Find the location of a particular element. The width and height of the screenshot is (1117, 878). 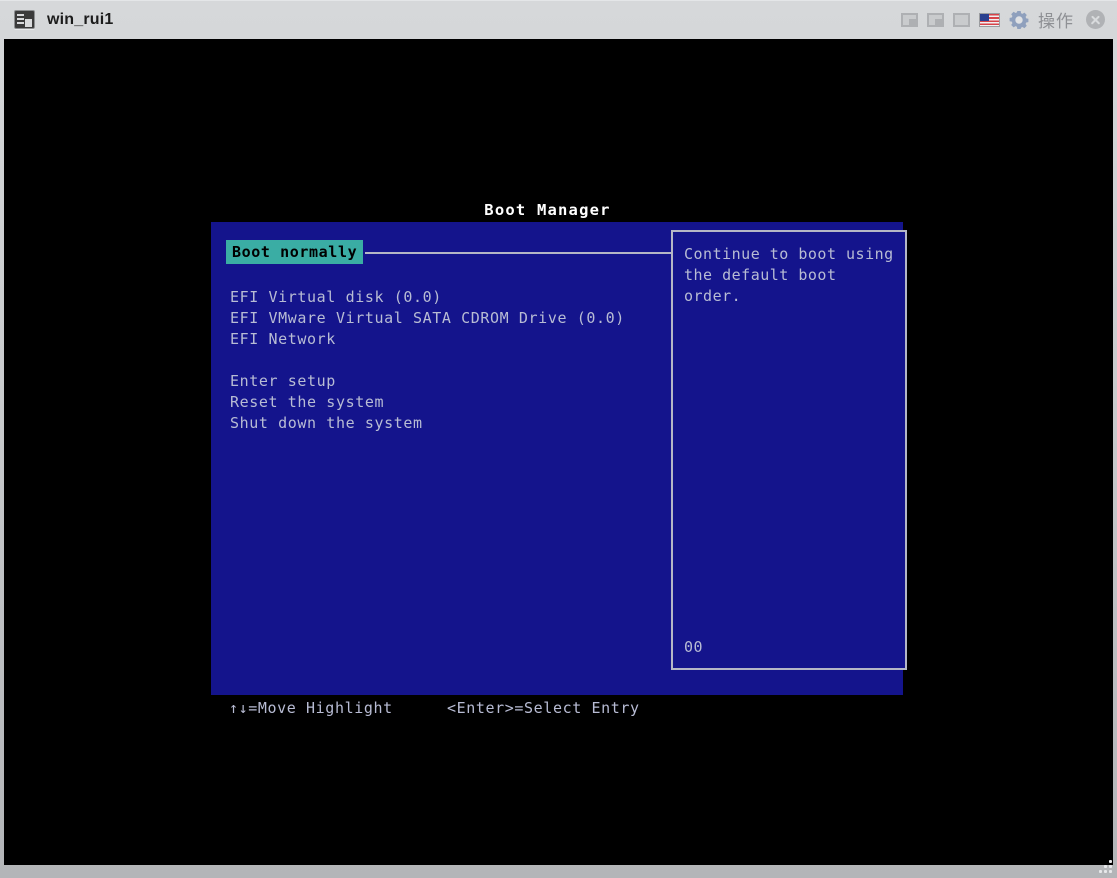

resize-grip is located at coordinates (1105, 867).